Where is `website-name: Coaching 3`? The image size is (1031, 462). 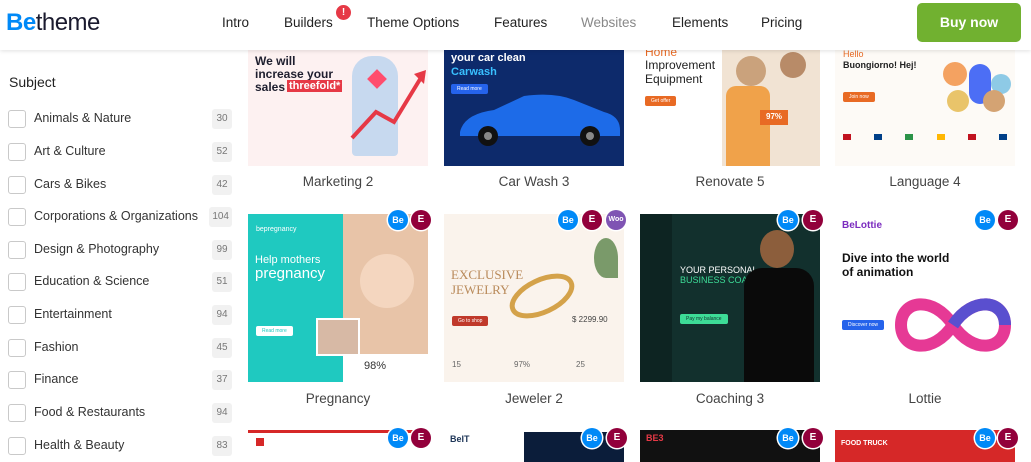 website-name: Coaching 3 is located at coordinates (730, 398).